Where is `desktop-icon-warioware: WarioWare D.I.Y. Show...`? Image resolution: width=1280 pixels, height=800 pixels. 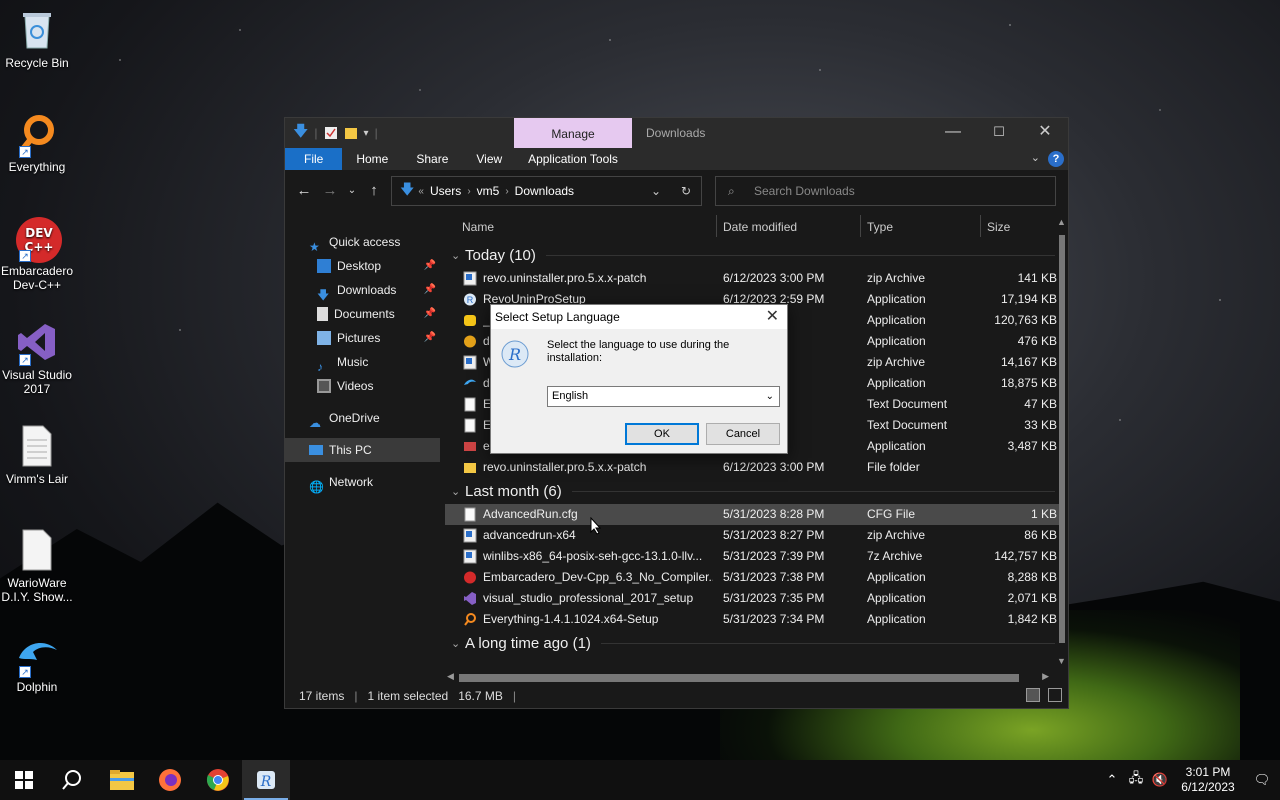 desktop-icon-warioware: WarioWare D.I.Y. Show... is located at coordinates (37, 566).